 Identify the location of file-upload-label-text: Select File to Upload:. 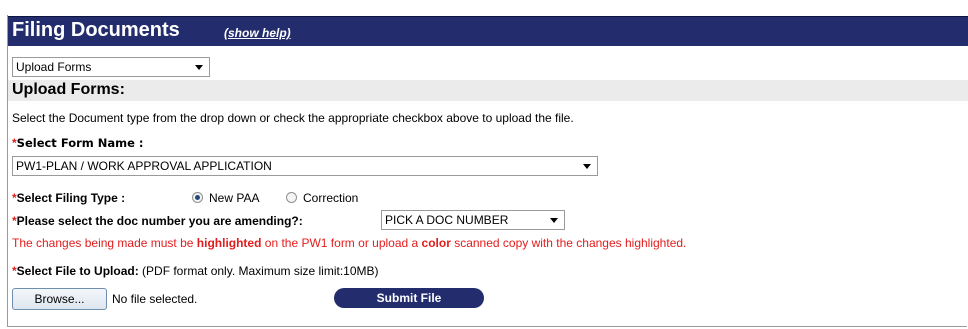
(77, 271).